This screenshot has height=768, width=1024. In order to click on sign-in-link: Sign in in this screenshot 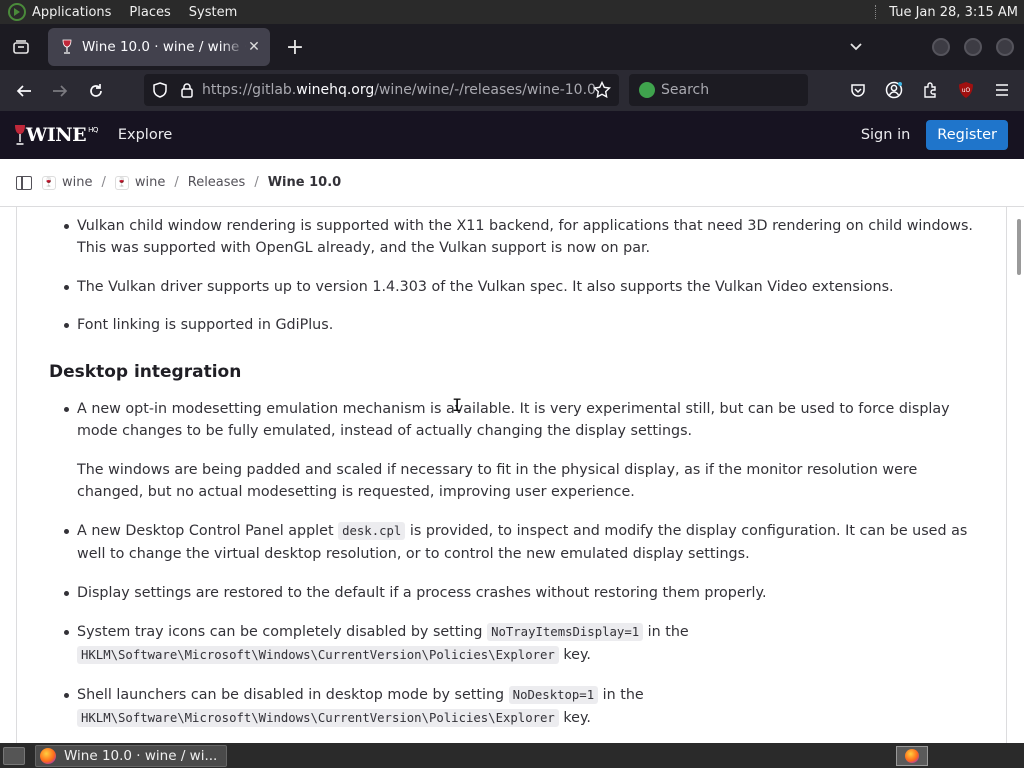, I will do `click(885, 135)`.